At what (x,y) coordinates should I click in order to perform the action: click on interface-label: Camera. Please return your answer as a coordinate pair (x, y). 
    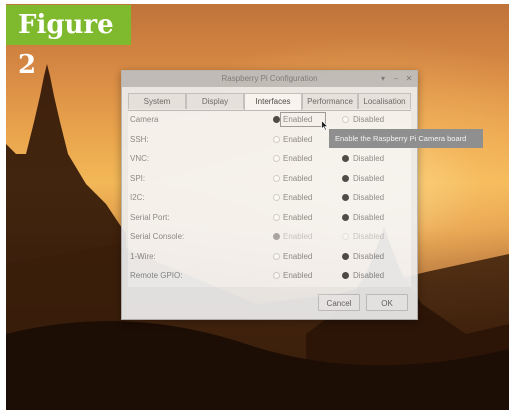
    Looking at the image, I should click on (144, 119).